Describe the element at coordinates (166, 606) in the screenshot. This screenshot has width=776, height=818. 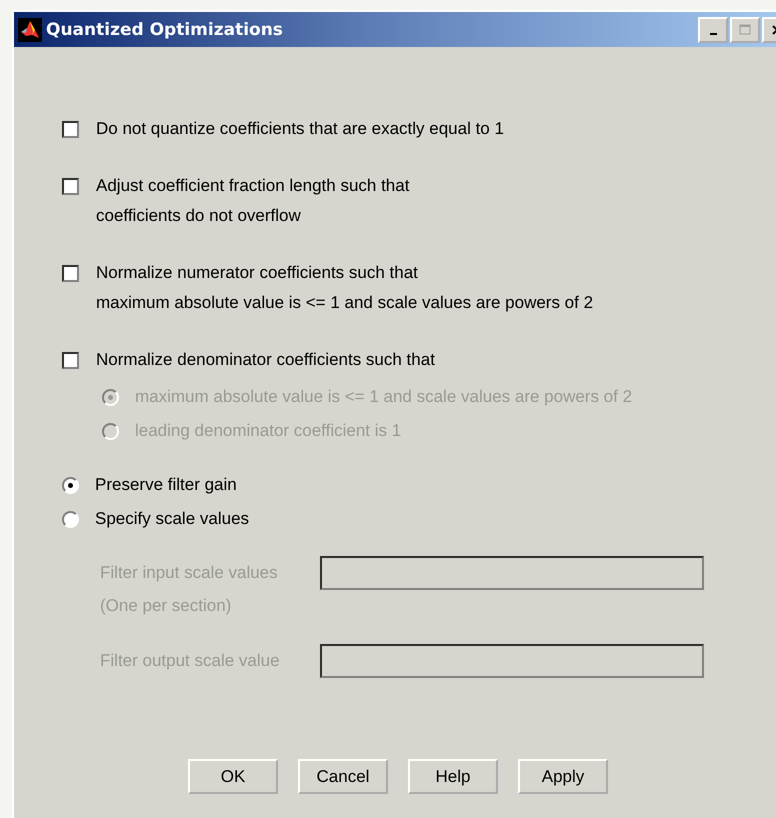
I see `field-note: (One per section)` at that location.